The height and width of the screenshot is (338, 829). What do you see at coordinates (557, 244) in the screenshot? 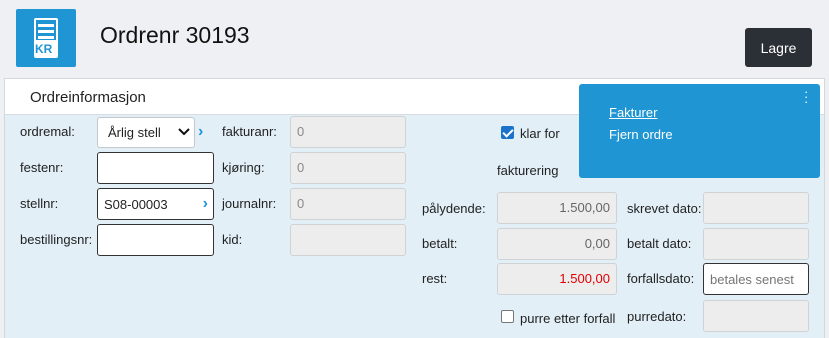
I see `betalt-field: 0,00` at bounding box center [557, 244].